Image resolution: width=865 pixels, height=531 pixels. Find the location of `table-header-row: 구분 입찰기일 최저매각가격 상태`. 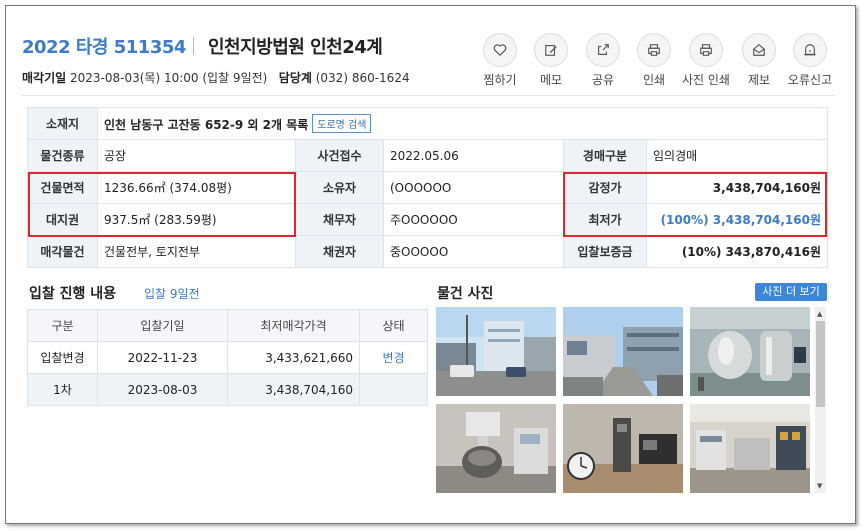

table-header-row: 구분 입찰기일 최저매각가격 상태 is located at coordinates (227, 325).